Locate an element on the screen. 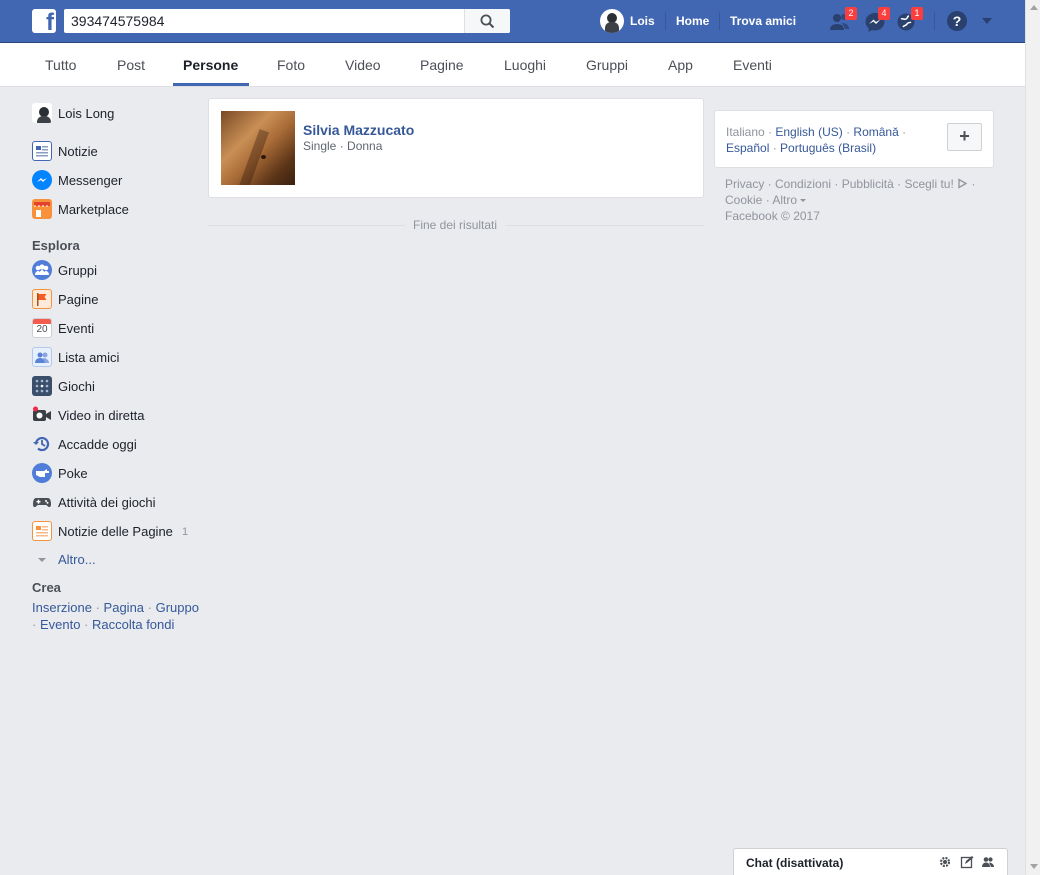 The width and height of the screenshot is (1040, 875). add-language-button: + is located at coordinates (964, 137).